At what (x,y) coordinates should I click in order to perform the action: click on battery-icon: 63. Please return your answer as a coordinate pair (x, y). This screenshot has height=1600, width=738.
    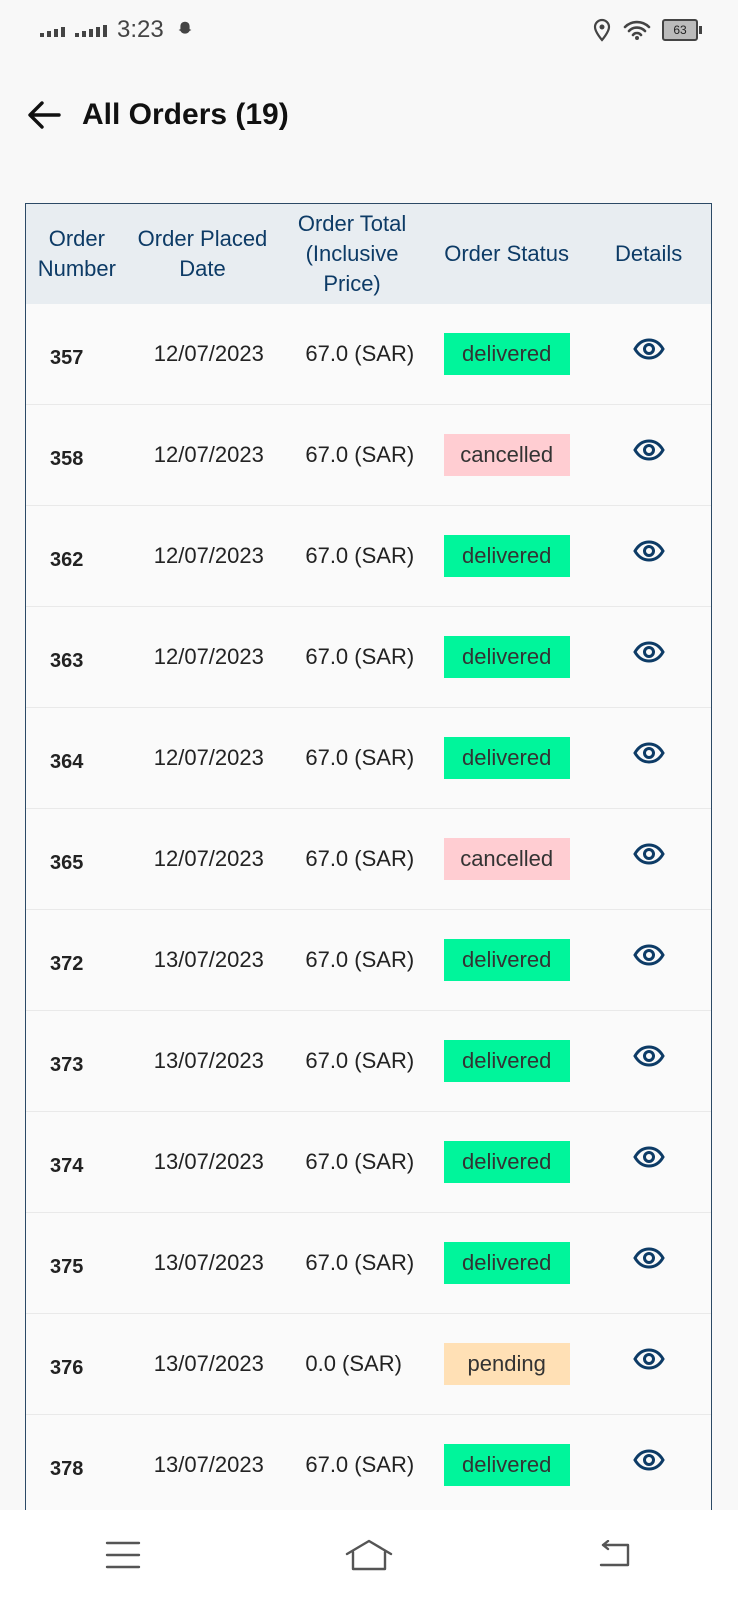
    Looking at the image, I should click on (682, 30).